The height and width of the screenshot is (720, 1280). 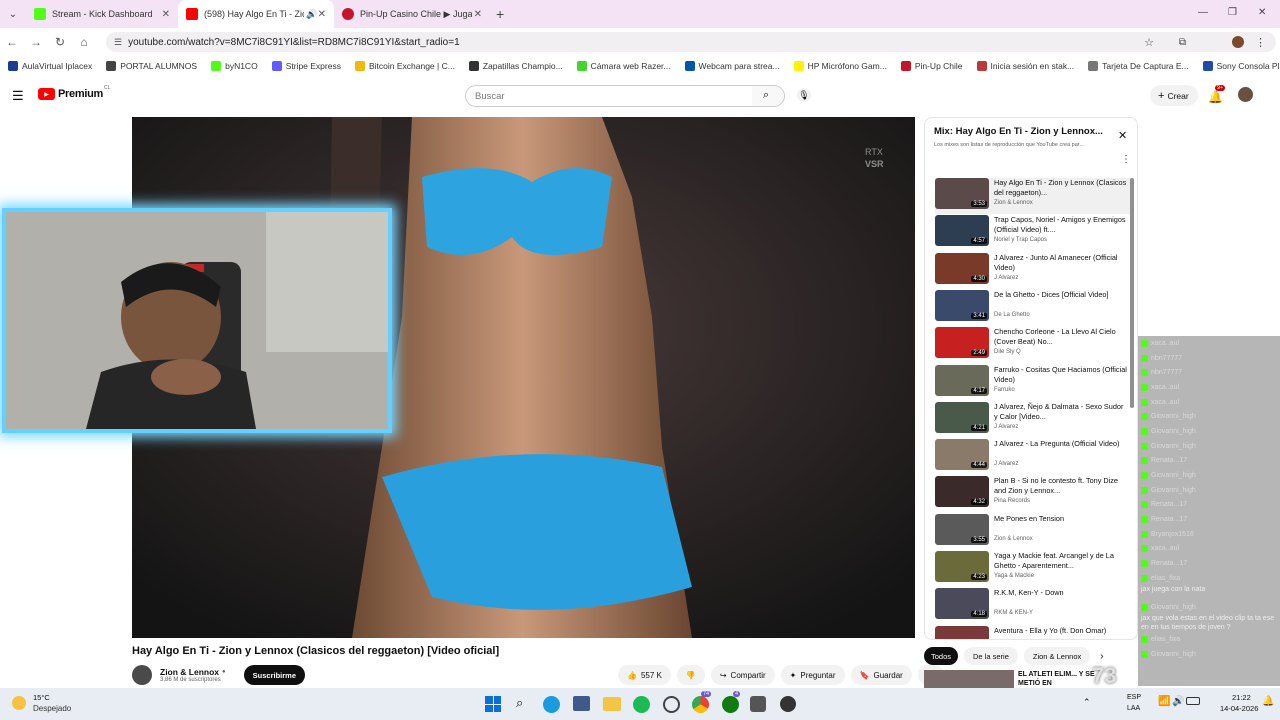 What do you see at coordinates (1033, 606) in the screenshot?
I see `playlist-item: 4:18 R.K.M, Ken-Y - Down RKM & KEN-Y` at bounding box center [1033, 606].